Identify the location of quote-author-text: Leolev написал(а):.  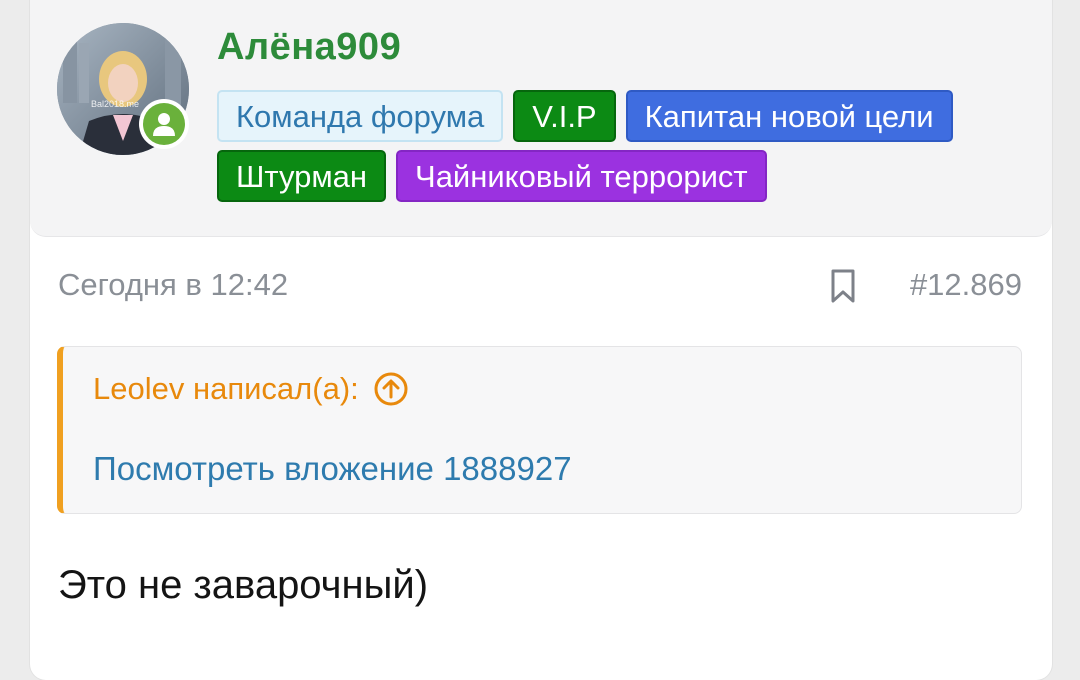
(226, 388).